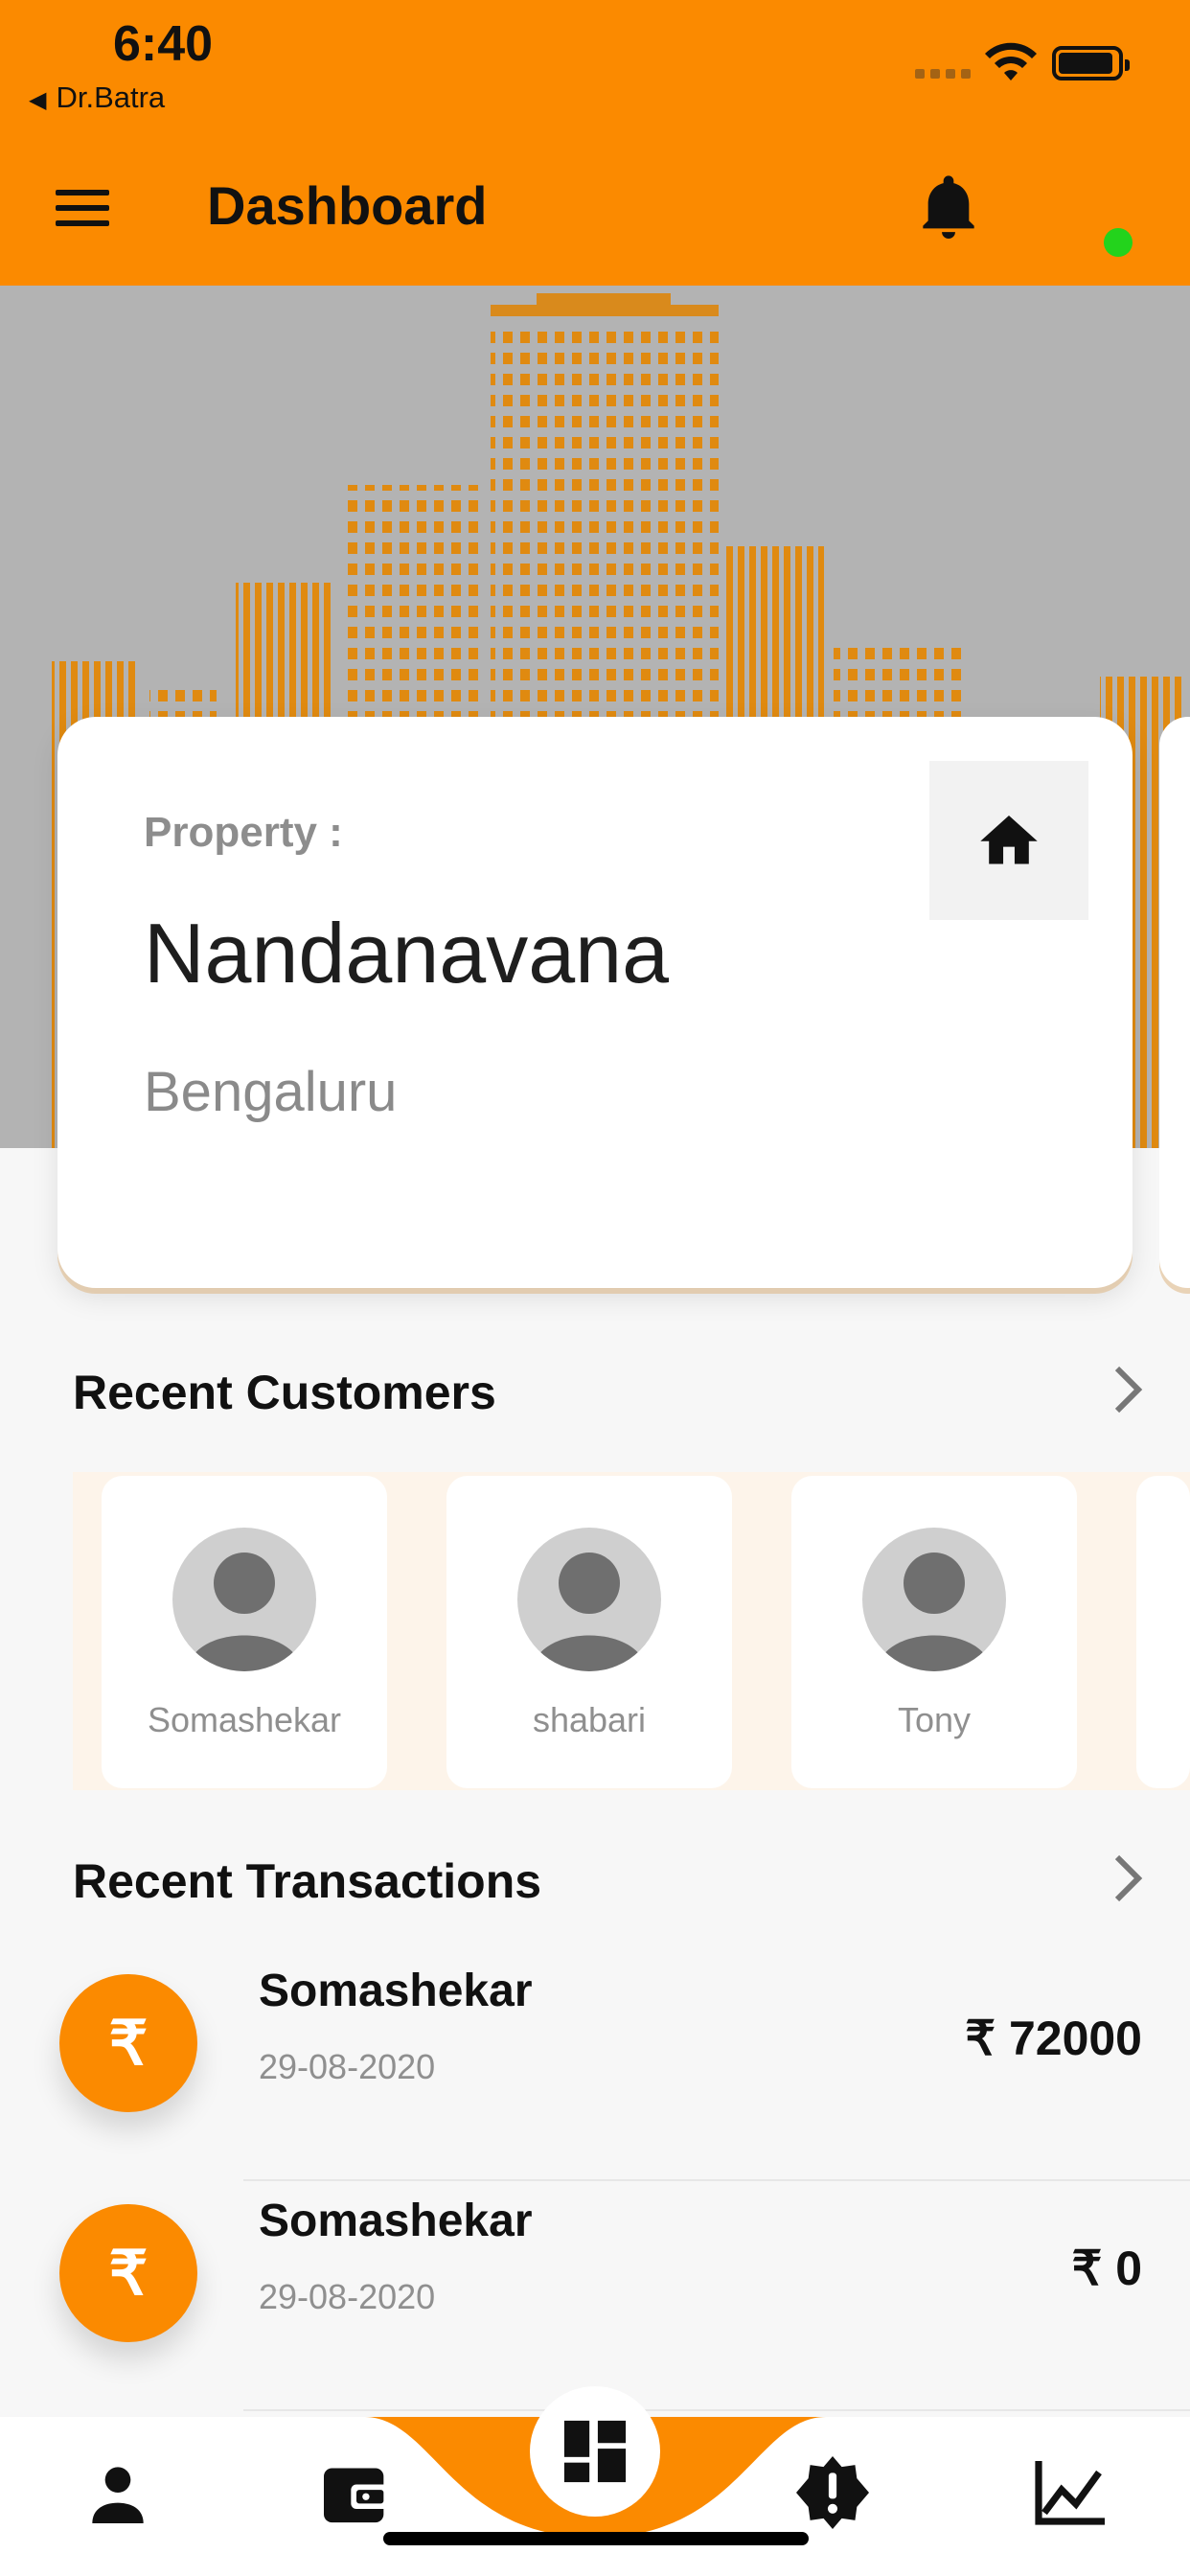  Describe the element at coordinates (590, 1719) in the screenshot. I see `customer-name: shabari` at that location.